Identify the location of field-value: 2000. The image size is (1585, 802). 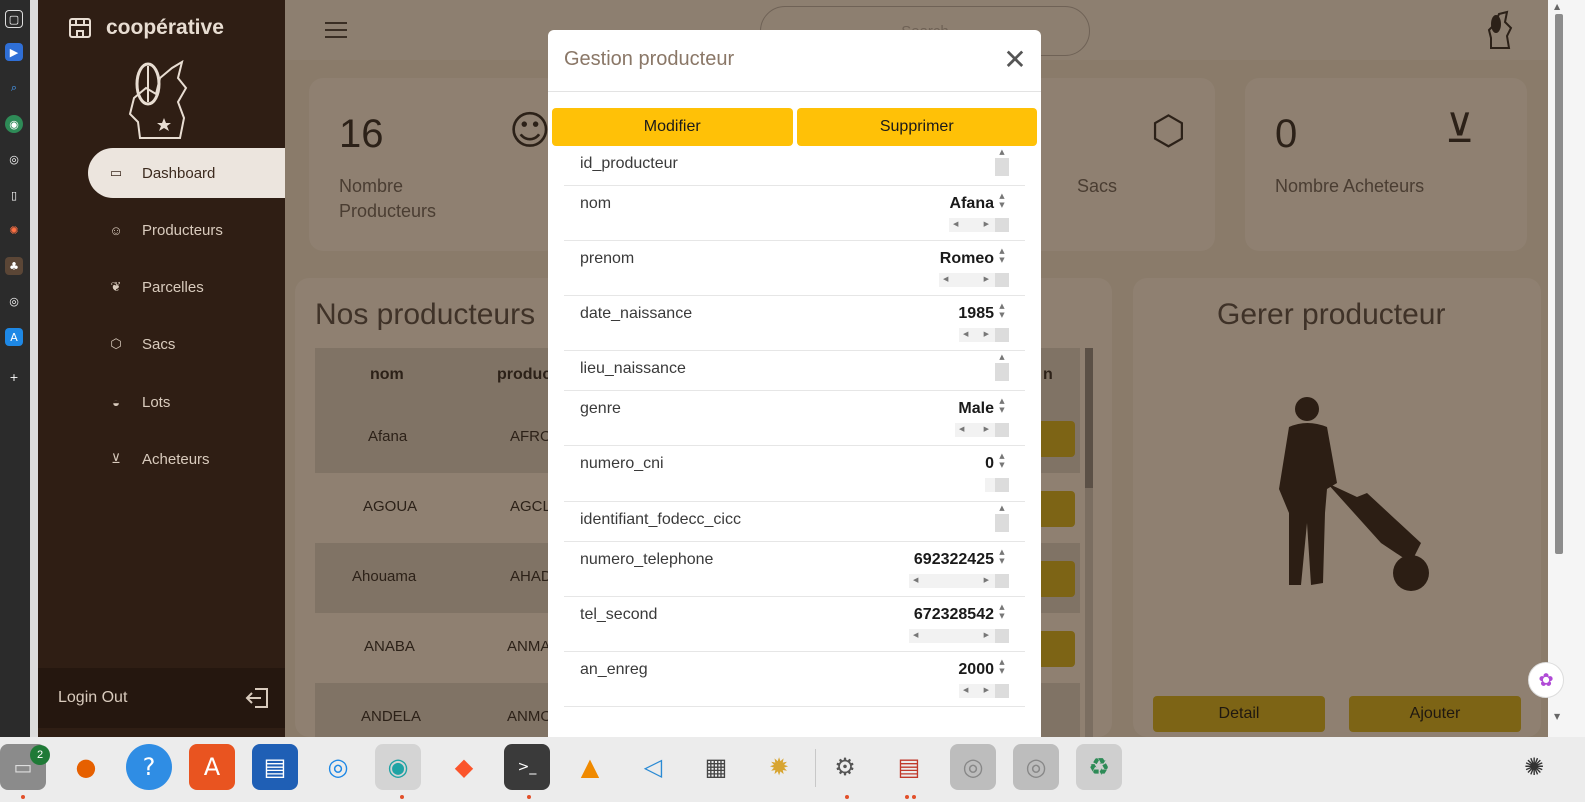
(976, 670).